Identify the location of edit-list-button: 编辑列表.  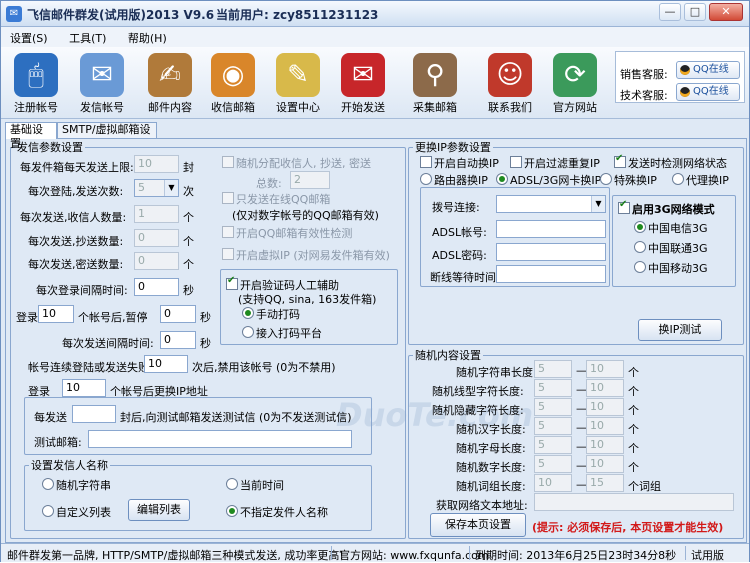
(159, 510).